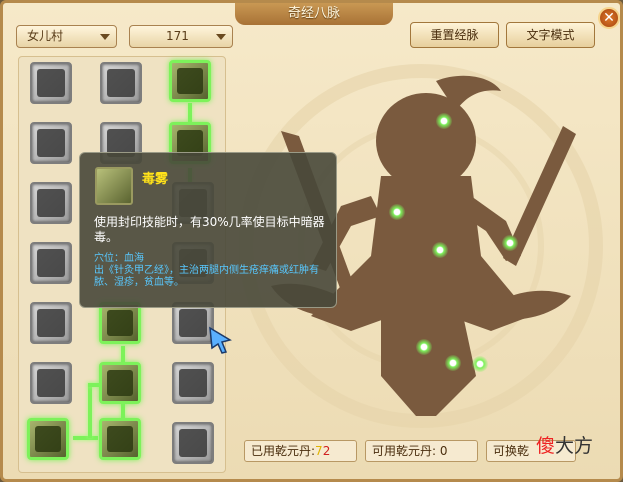 This screenshot has height=482, width=623. What do you see at coordinates (550, 35) in the screenshot?
I see `text-mode-button: 文字模式` at bounding box center [550, 35].